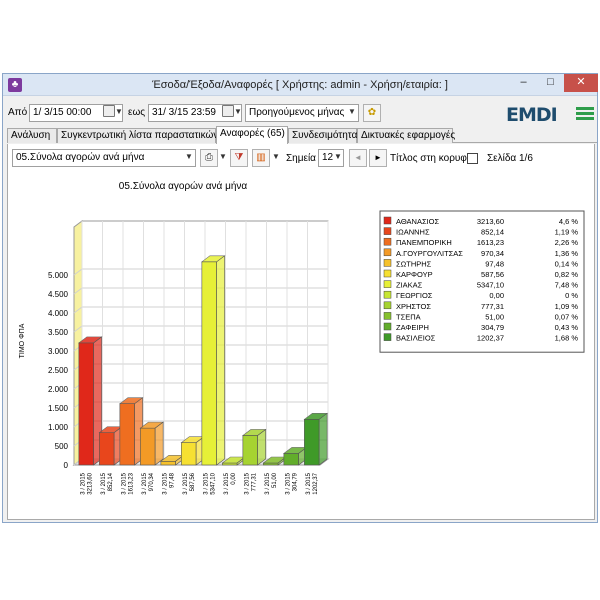 This screenshot has height=600, width=600. Describe the element at coordinates (378, 158) in the screenshot. I see `next-page-button: ►` at that location.